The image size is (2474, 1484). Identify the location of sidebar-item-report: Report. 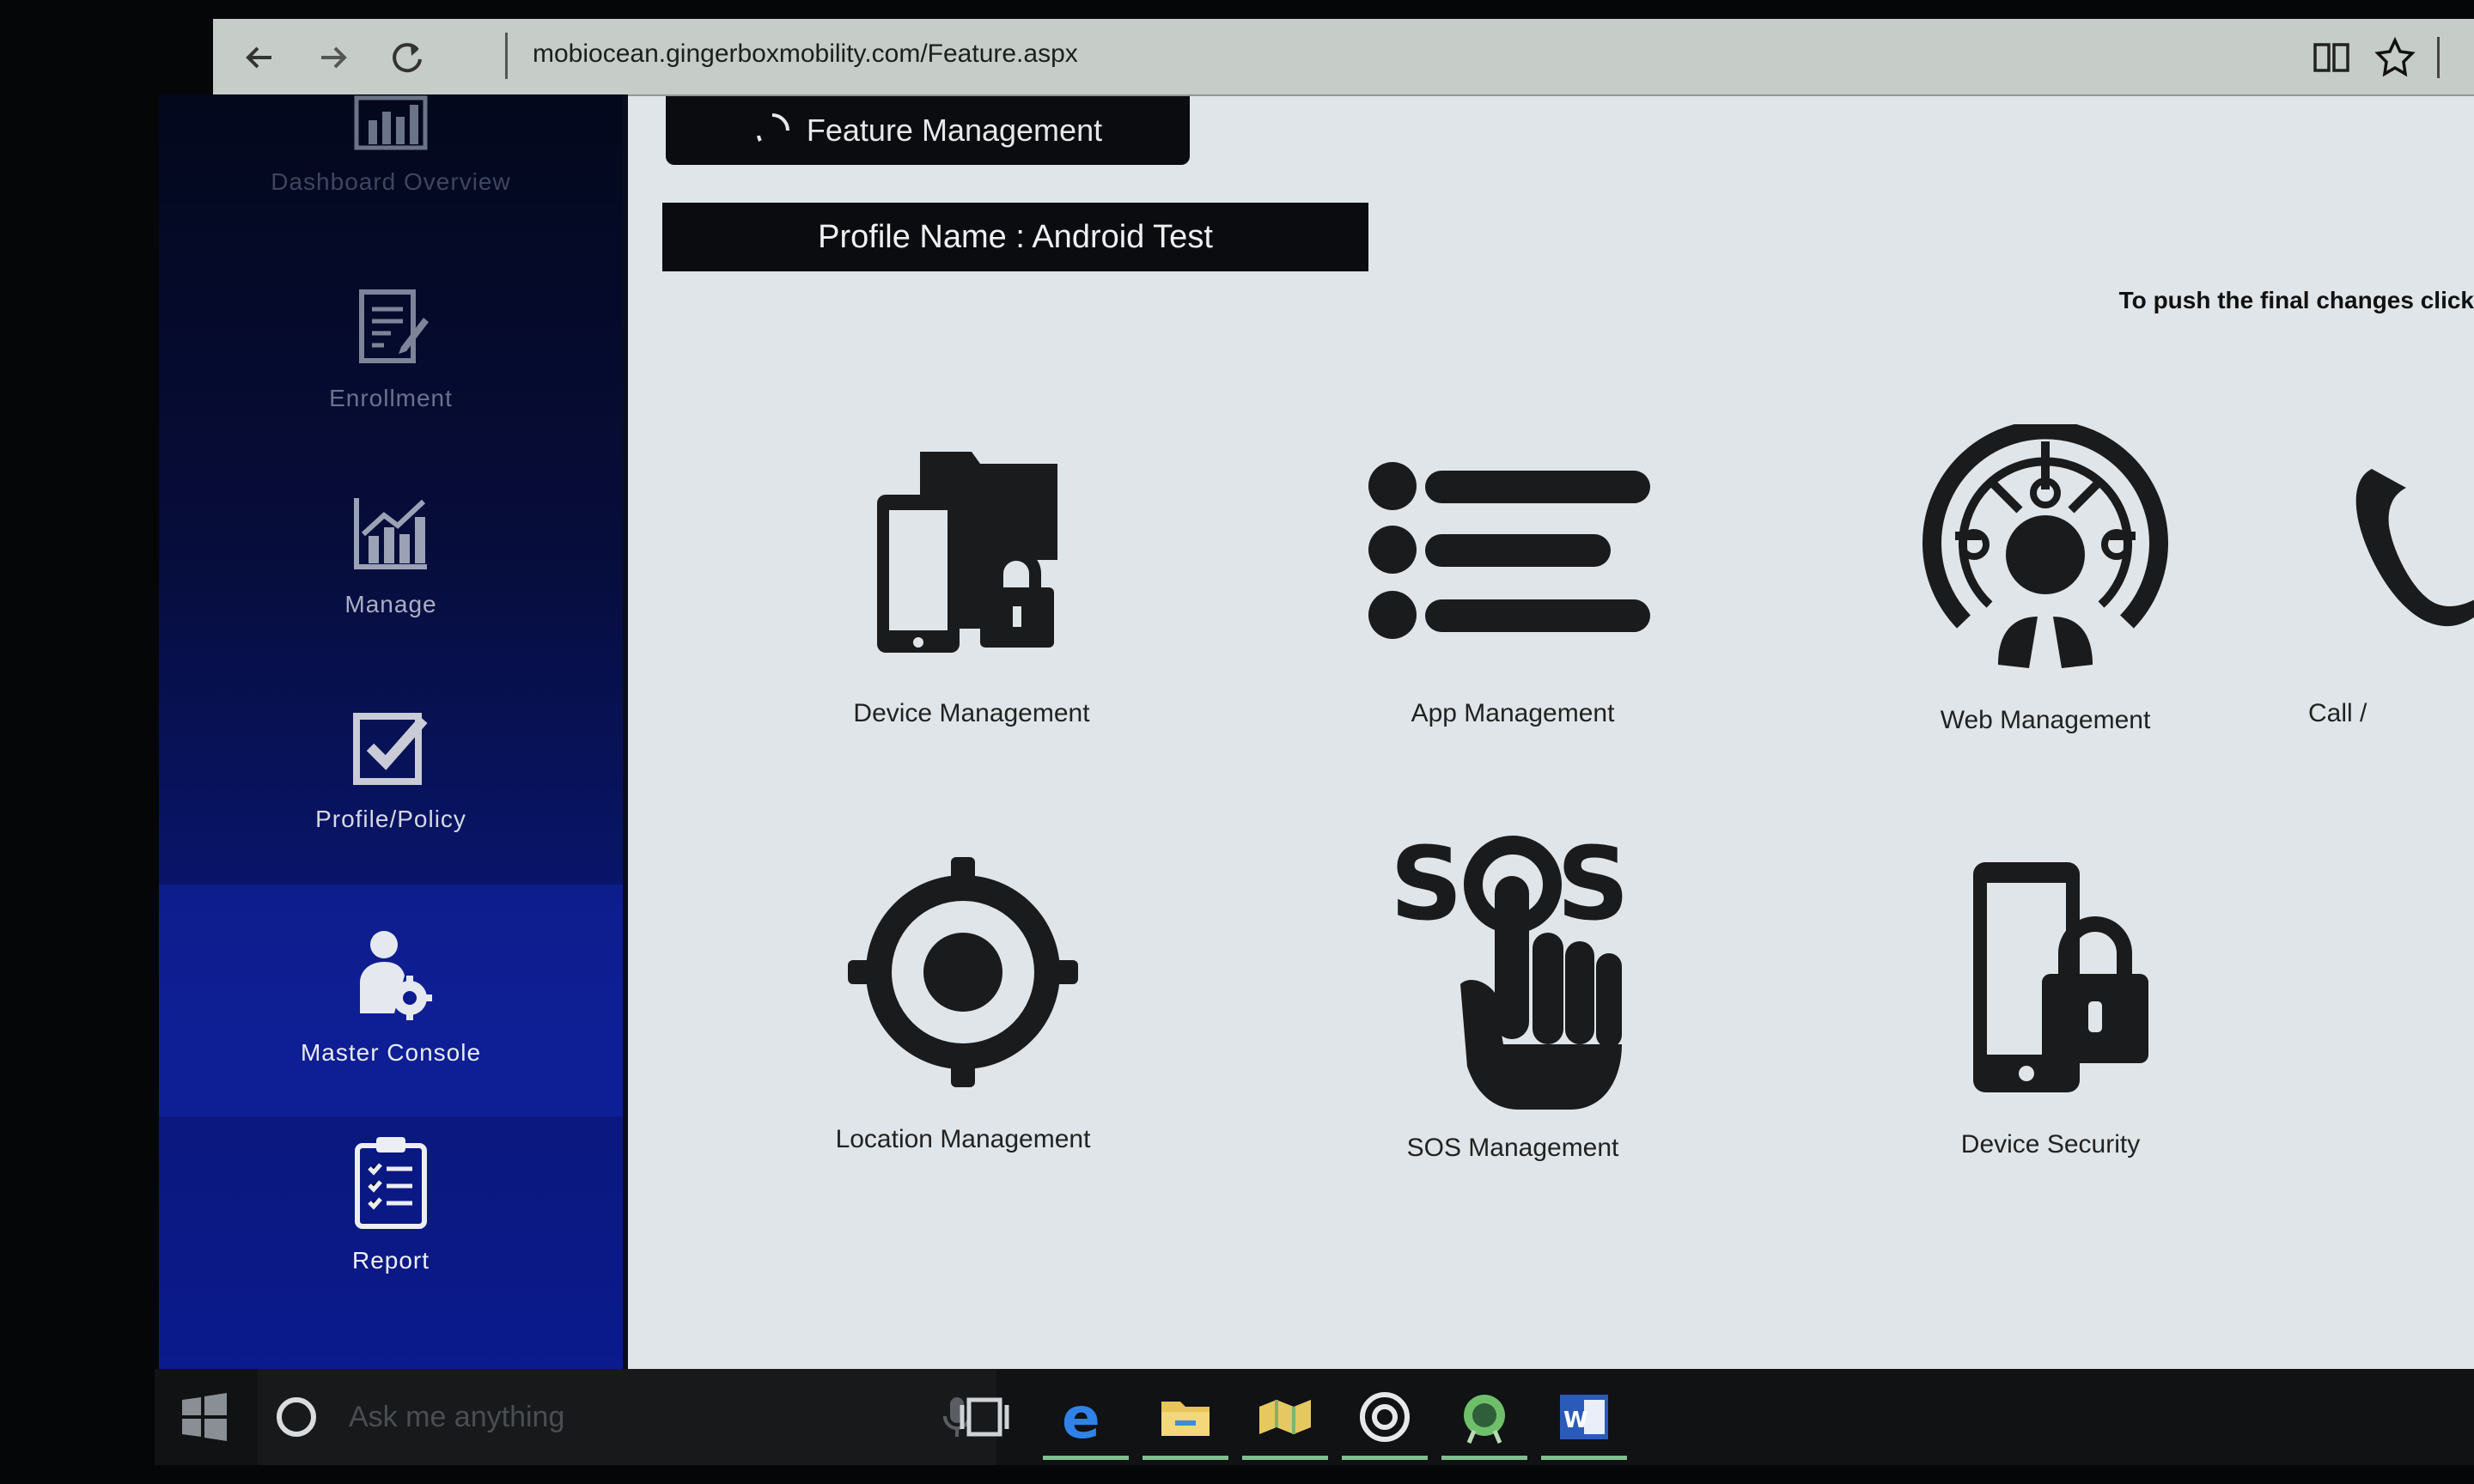
(391, 1204).